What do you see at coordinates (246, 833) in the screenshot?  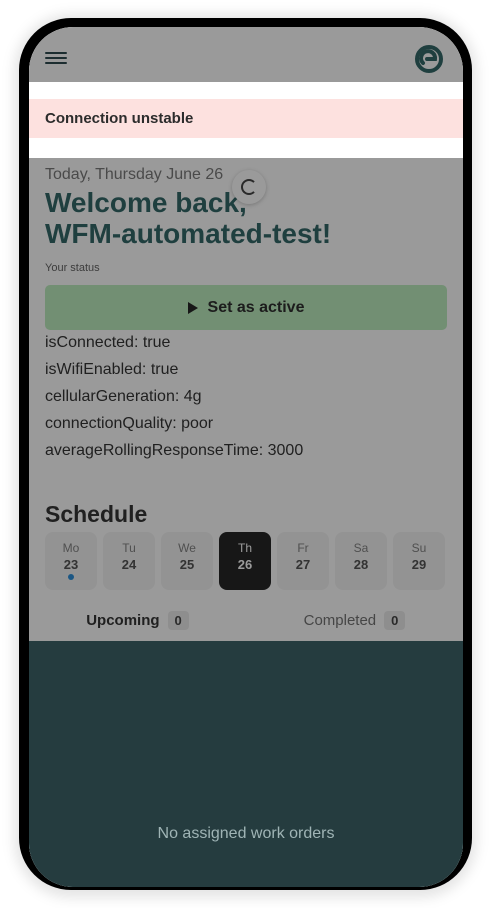 I see `empty-state-message: No assigned work orders` at bounding box center [246, 833].